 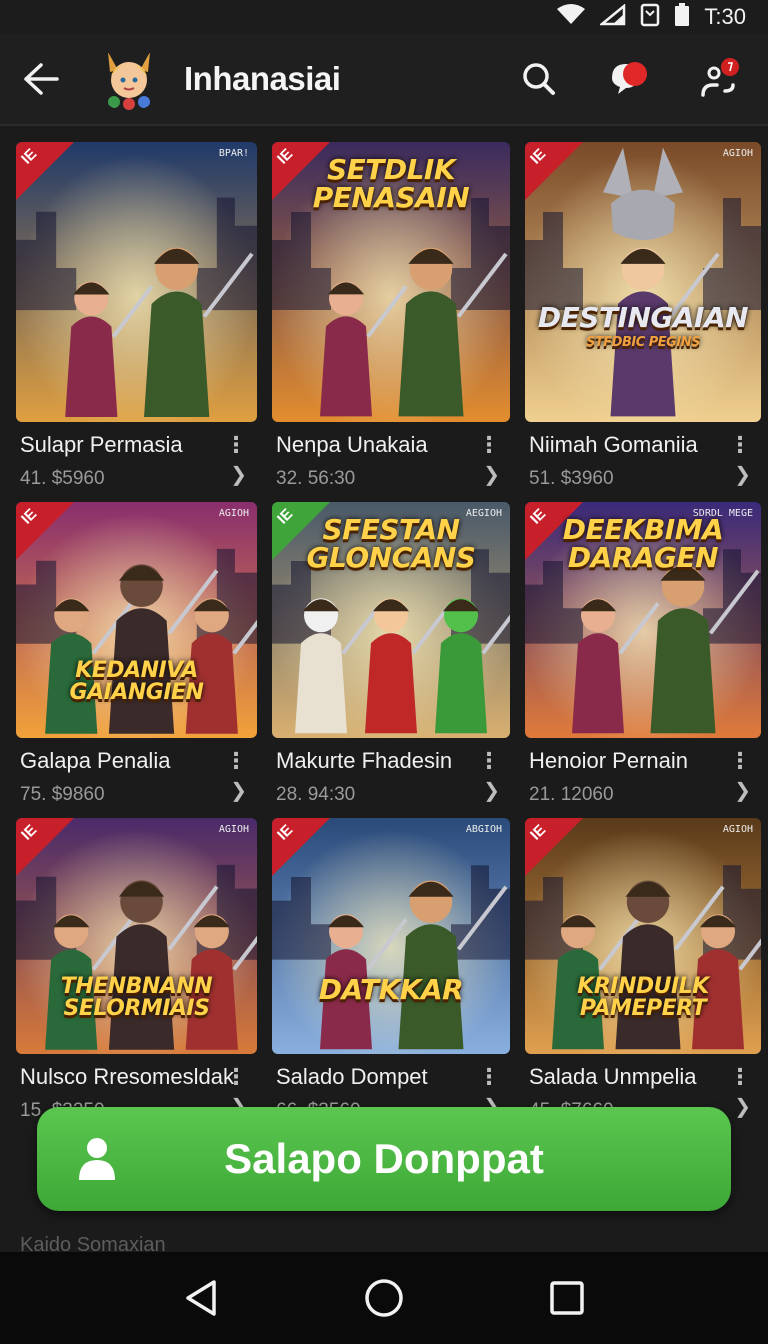 I want to click on footer-text: Kaido Somaxian, so click(x=93, y=1243).